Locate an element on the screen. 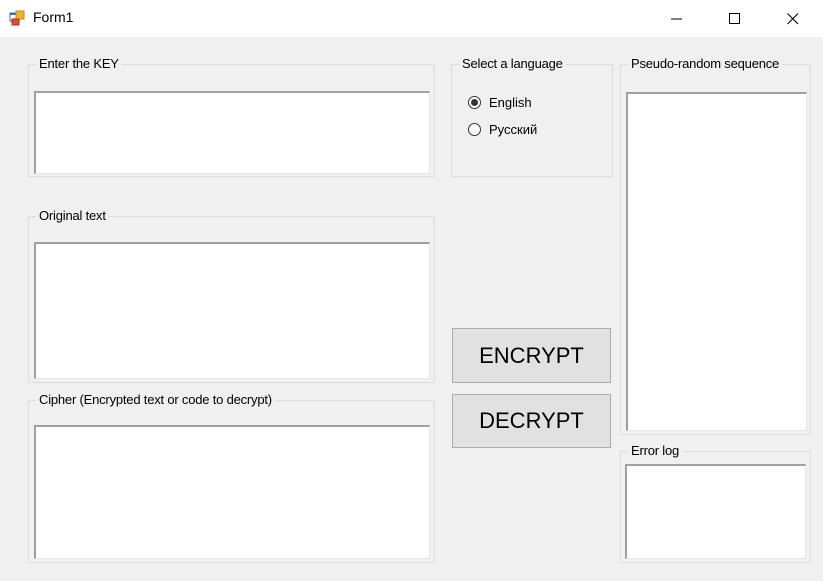 The width and height of the screenshot is (823, 581). radio-russian-indicator is located at coordinates (474, 129).